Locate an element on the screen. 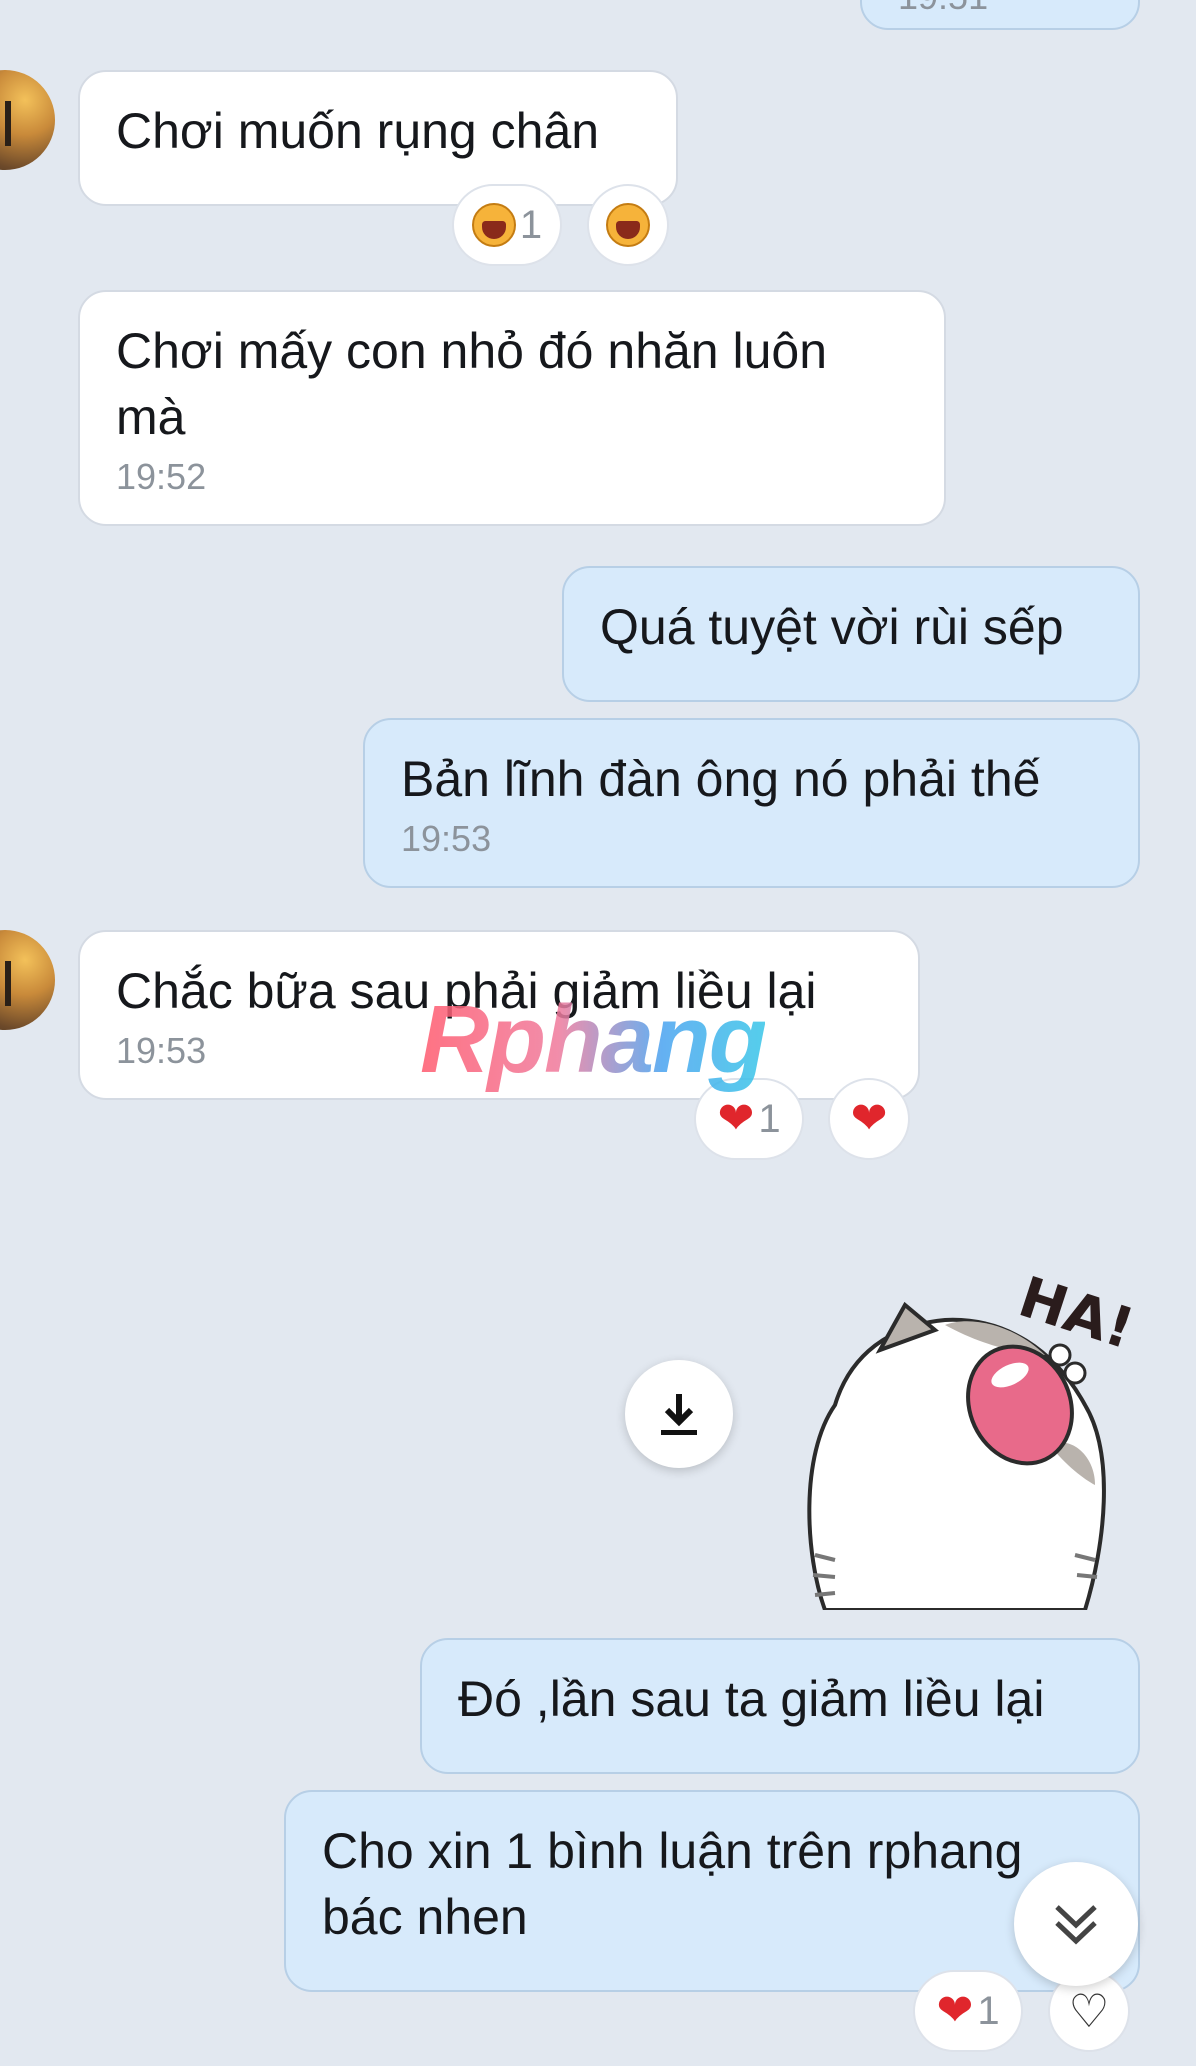  message-bubble: Đó ,lần sau ta giảm liều lại is located at coordinates (780, 1706).